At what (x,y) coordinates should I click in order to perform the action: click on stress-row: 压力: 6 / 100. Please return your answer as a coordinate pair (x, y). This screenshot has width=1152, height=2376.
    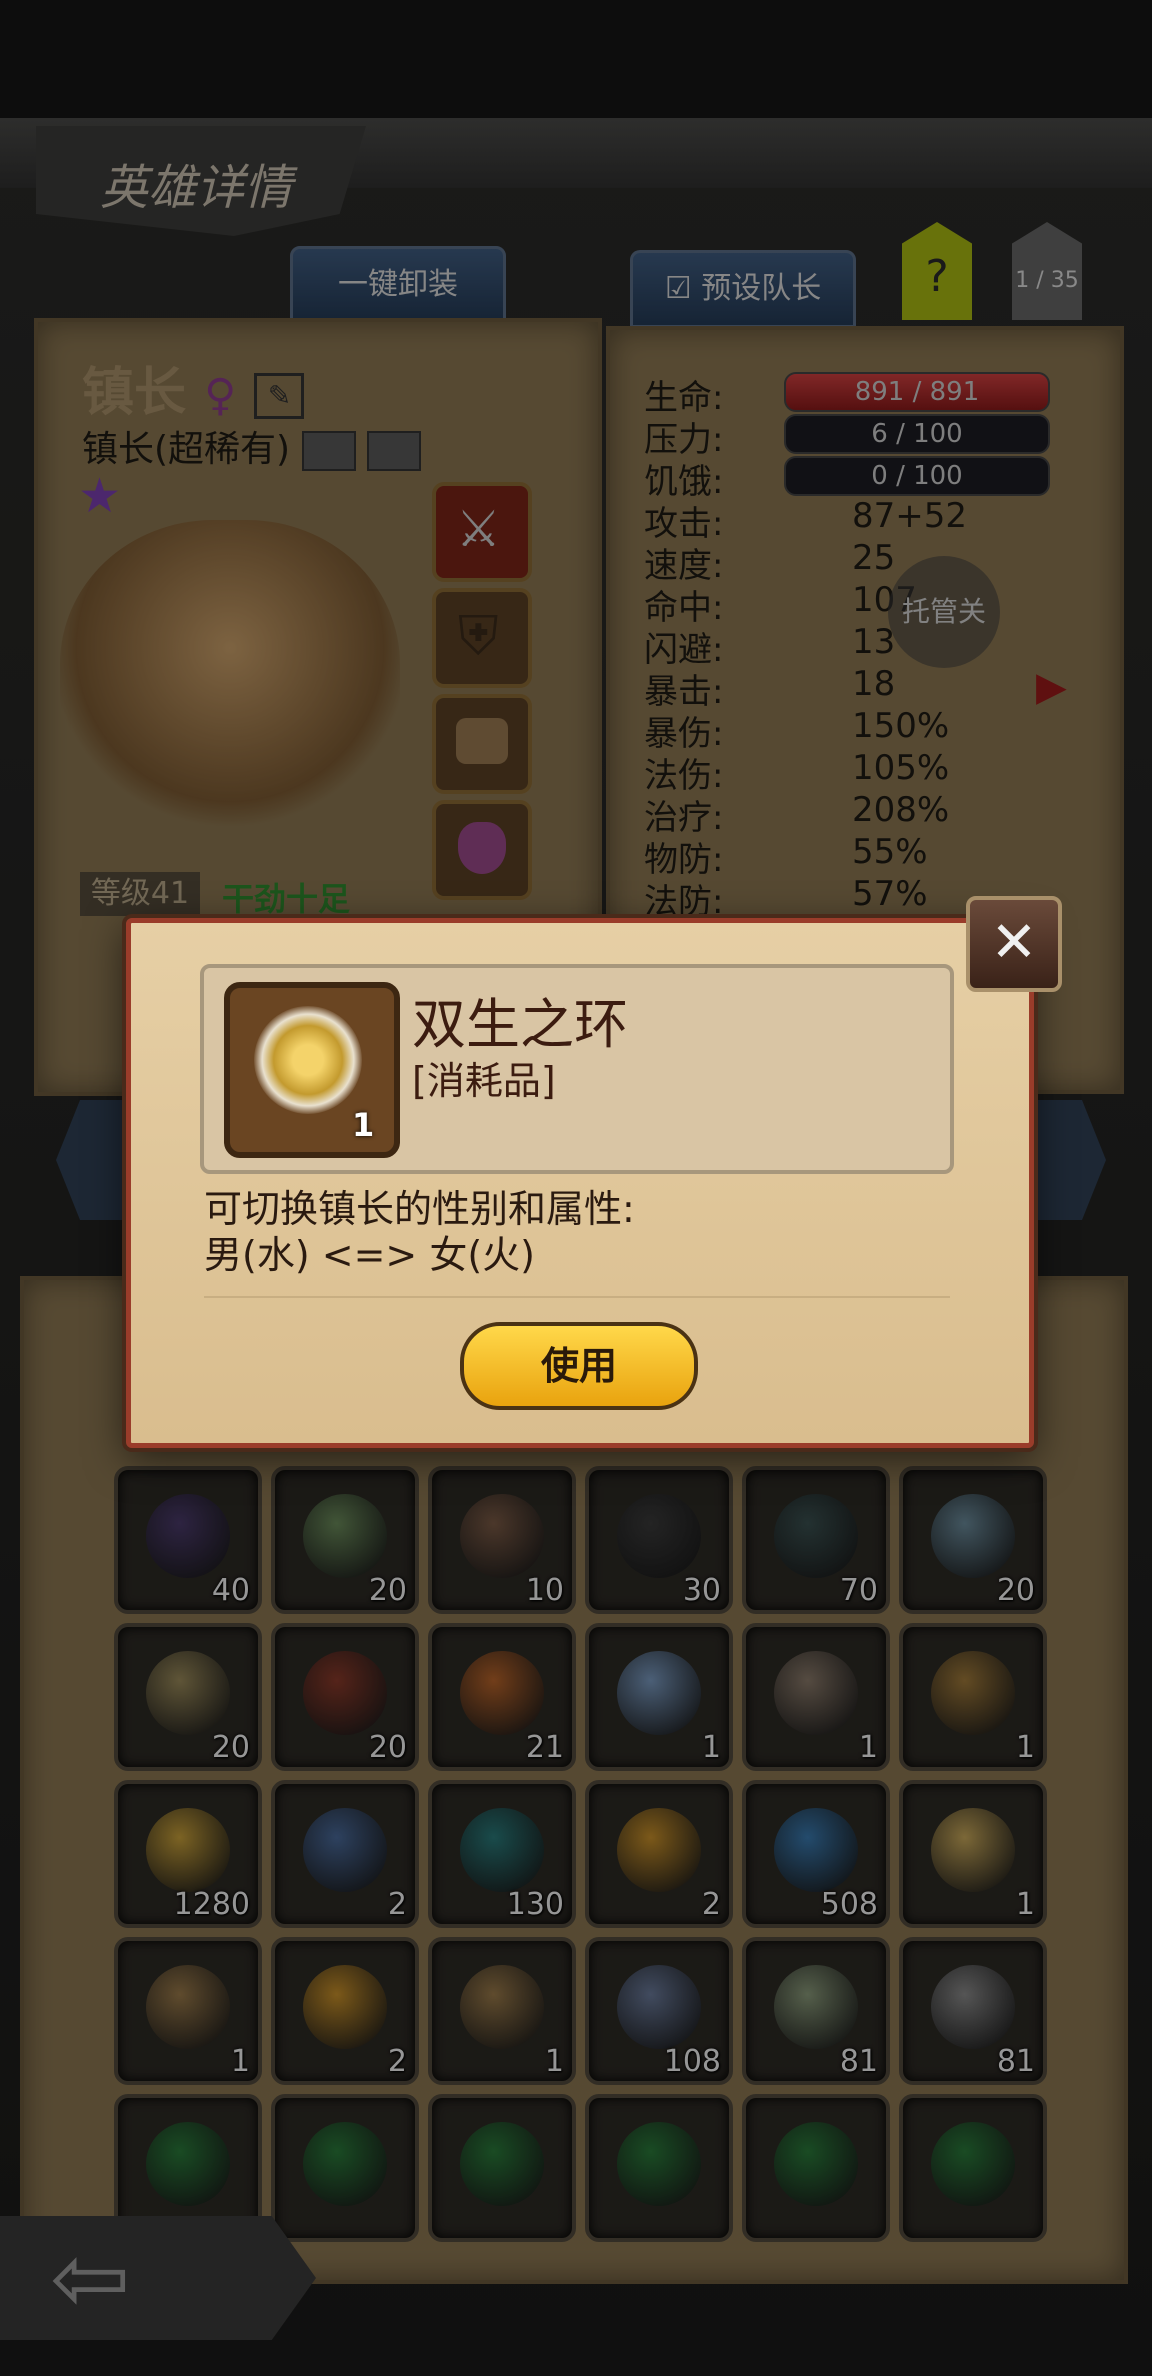
    Looking at the image, I should click on (879, 436).